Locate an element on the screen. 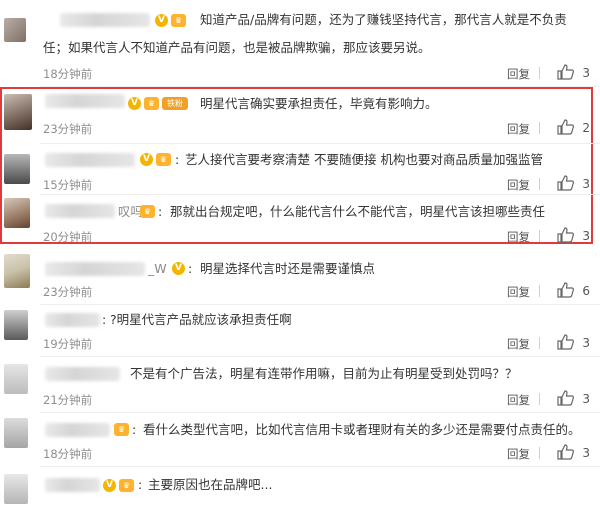 The height and width of the screenshot is (505, 600). comment-item: V ♛ 铁粉 明星代言确实要承担责任，毕竟有影响力。 23分钟前 回复 2 is located at coordinates (300, 114).